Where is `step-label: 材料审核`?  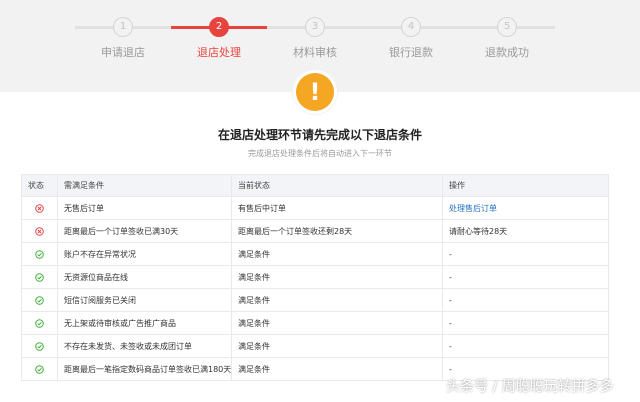
step-label: 材料审核 is located at coordinates (315, 52).